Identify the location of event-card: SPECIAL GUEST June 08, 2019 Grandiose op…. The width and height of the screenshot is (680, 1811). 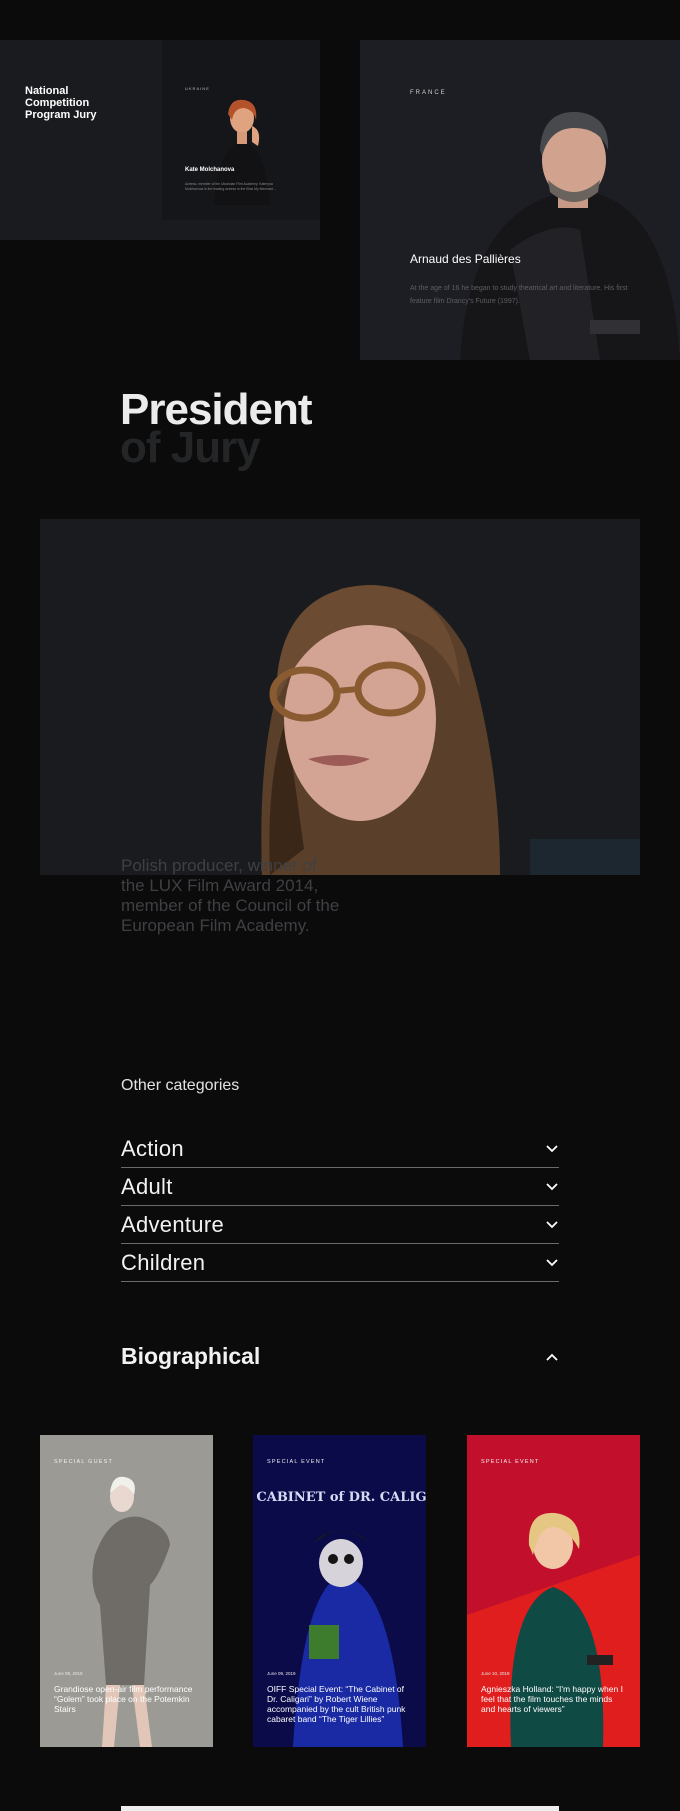
(126, 1591).